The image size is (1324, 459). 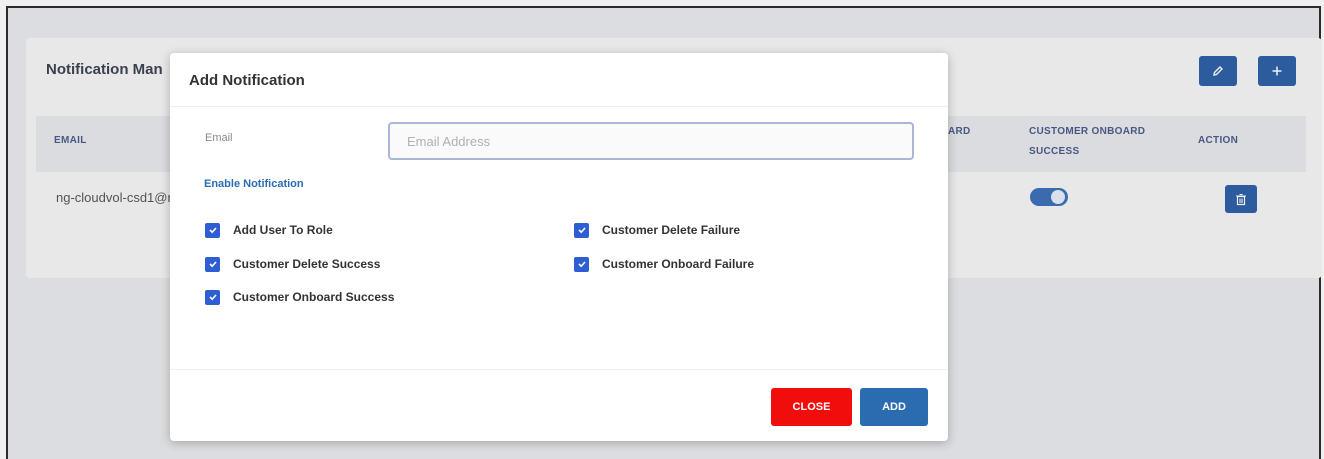 What do you see at coordinates (314, 297) in the screenshot?
I see `option-label: Customer Onboard Success` at bounding box center [314, 297].